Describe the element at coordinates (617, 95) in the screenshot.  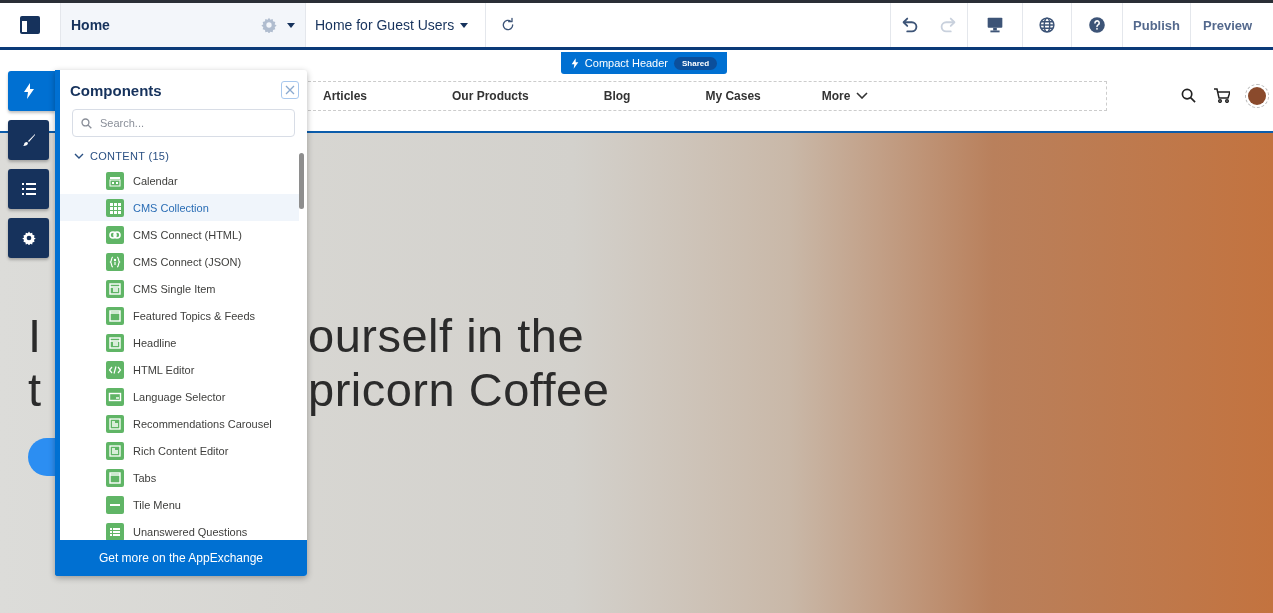
I see `nav-link: Blog` at that location.